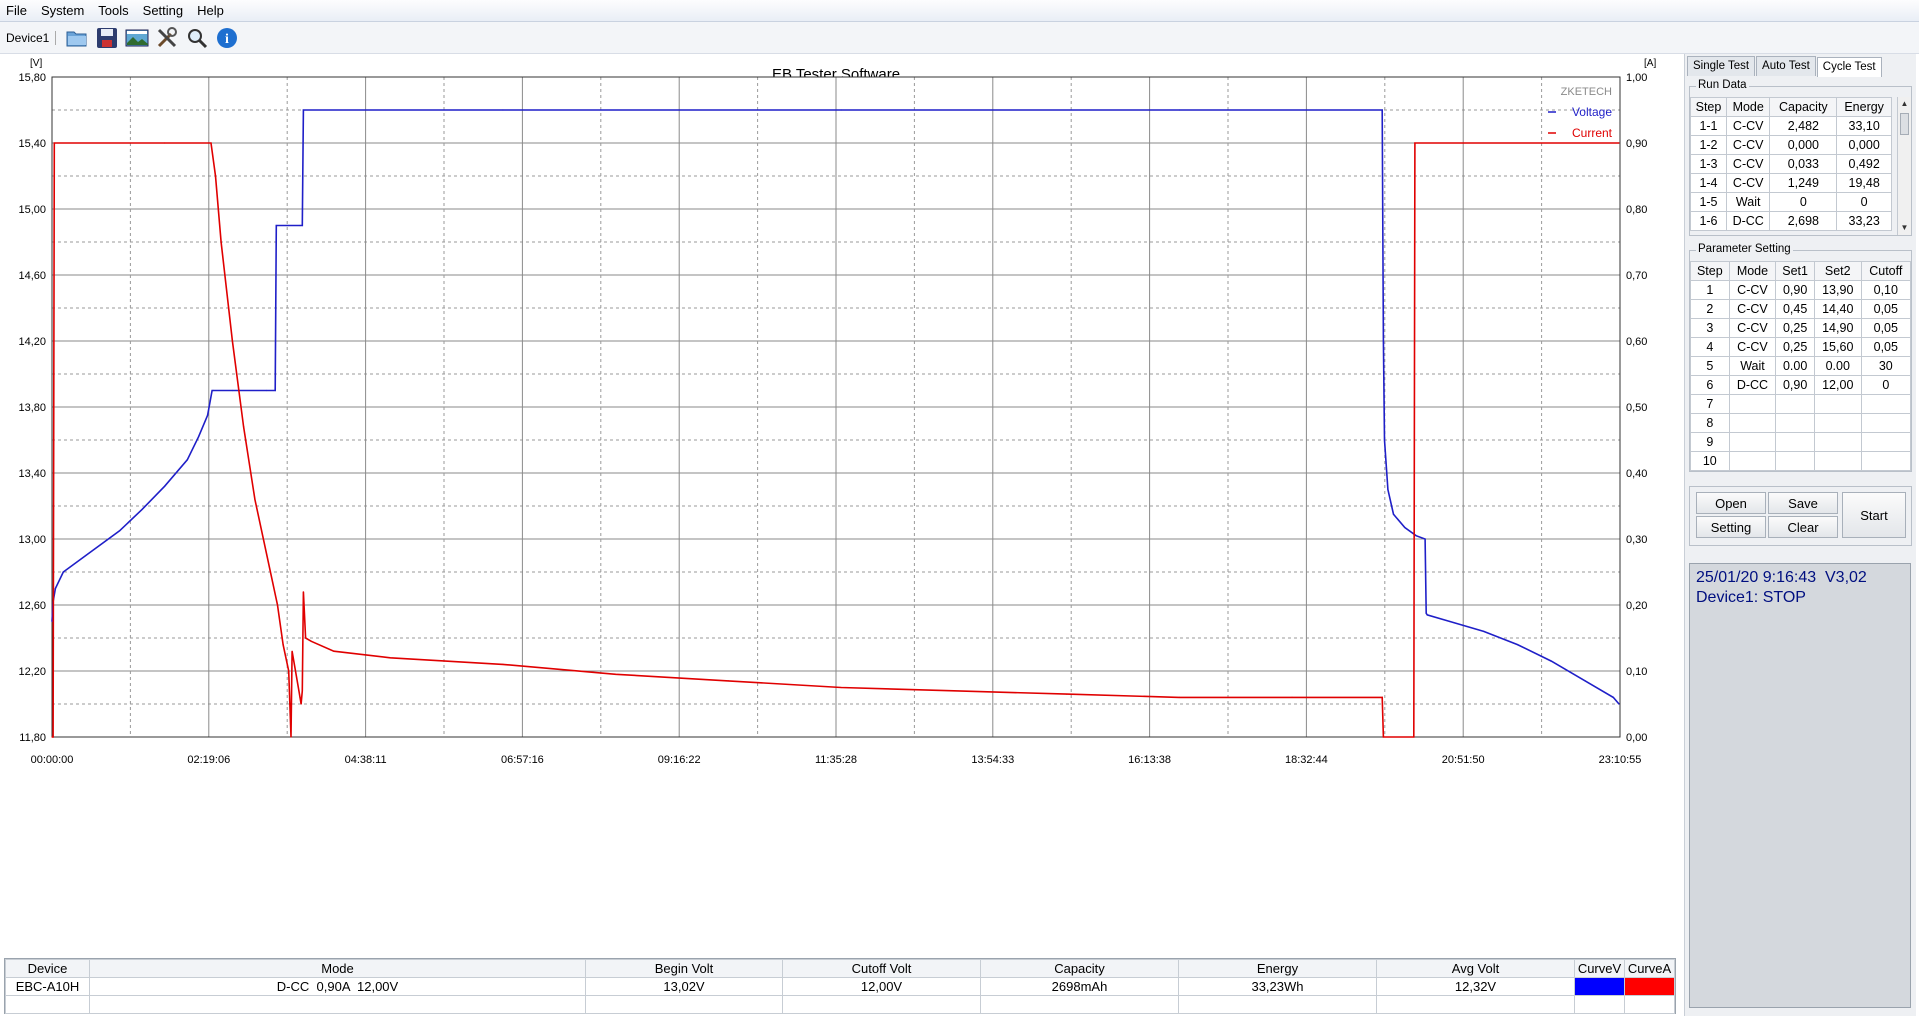 The image size is (1919, 1021). I want to click on menu-file: File, so click(16, 10).